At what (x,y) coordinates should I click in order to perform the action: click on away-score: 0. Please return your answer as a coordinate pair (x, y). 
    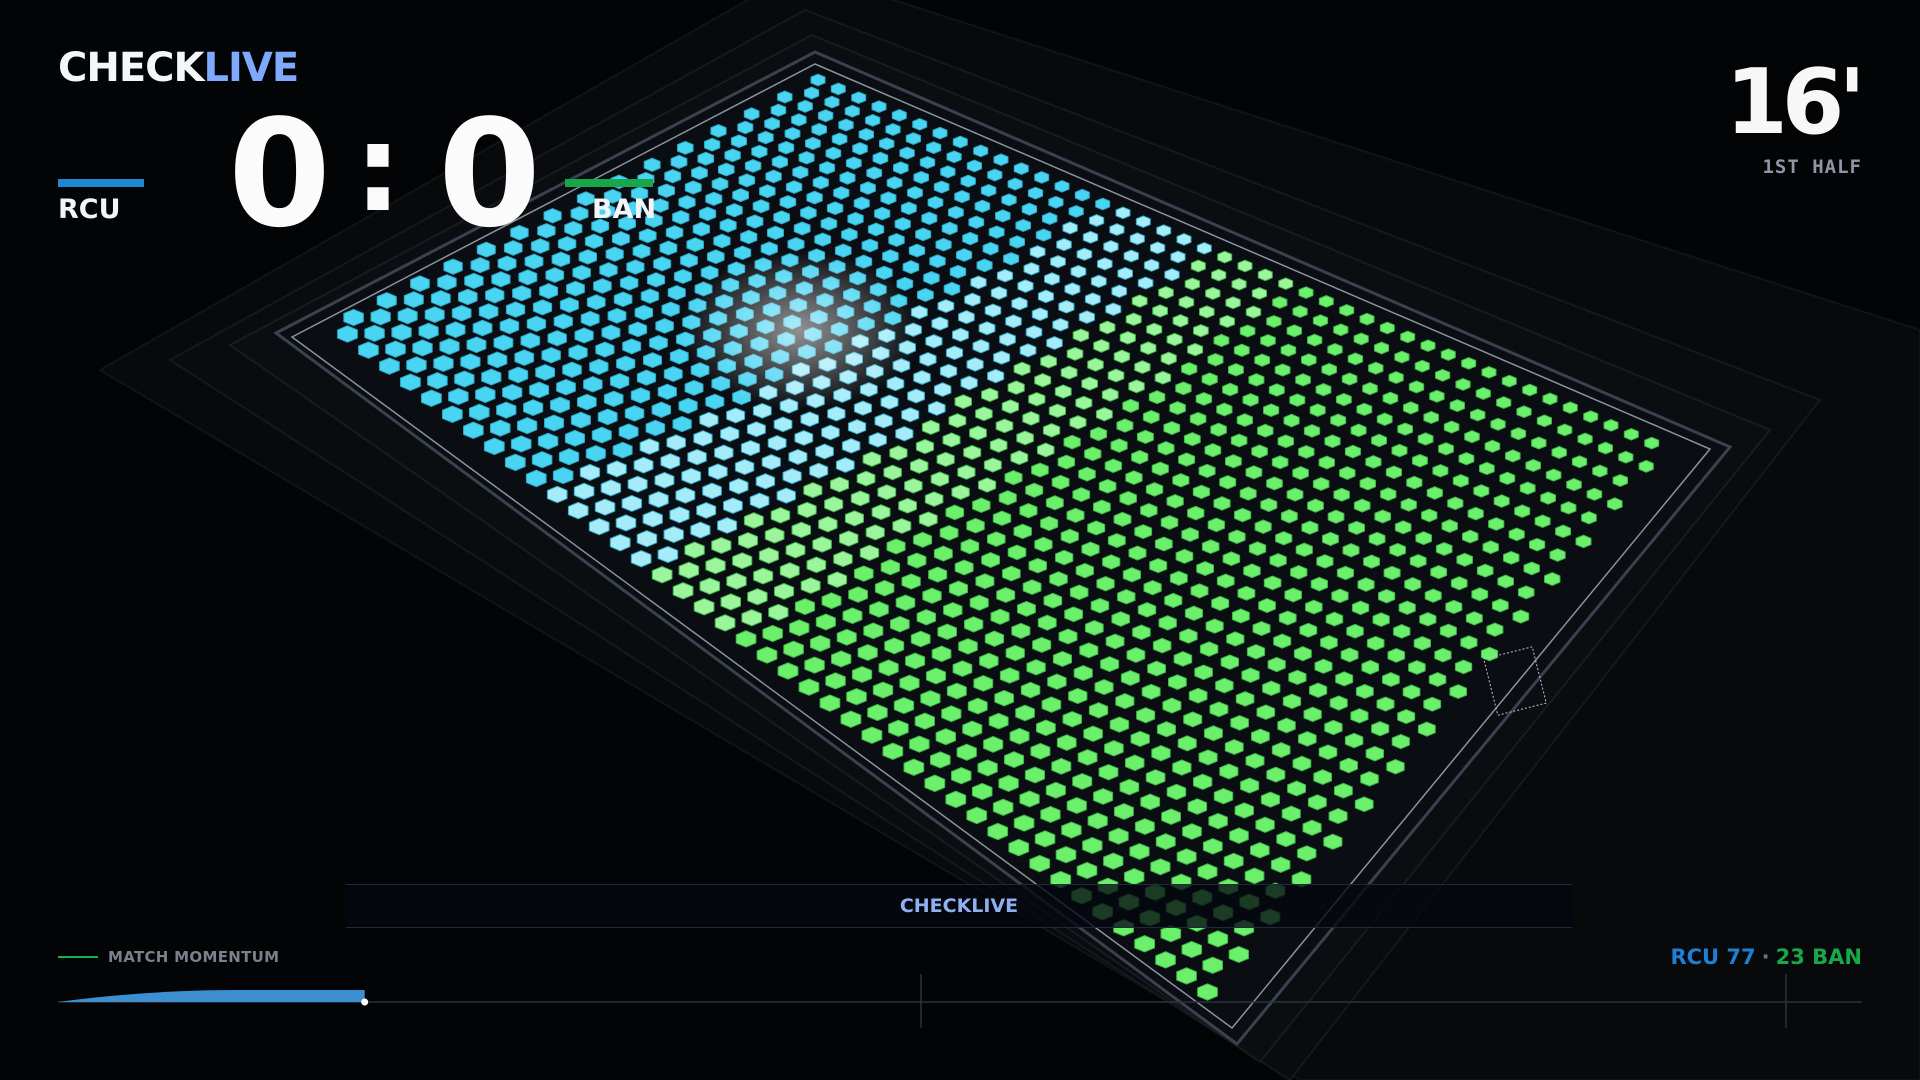
    Looking at the image, I should click on (489, 174).